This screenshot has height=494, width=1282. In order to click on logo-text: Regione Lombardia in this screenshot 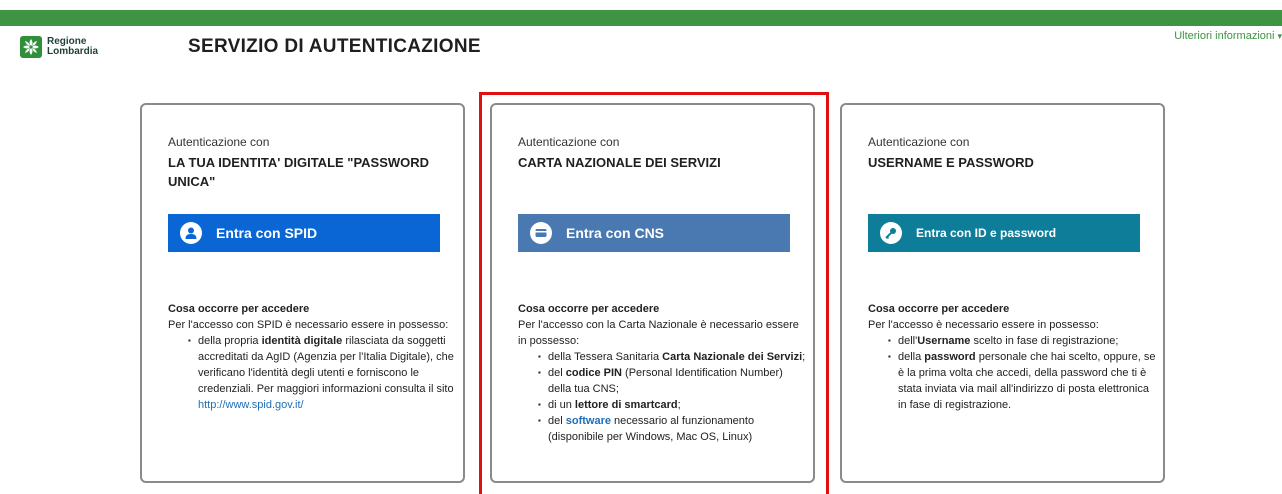, I will do `click(72, 47)`.